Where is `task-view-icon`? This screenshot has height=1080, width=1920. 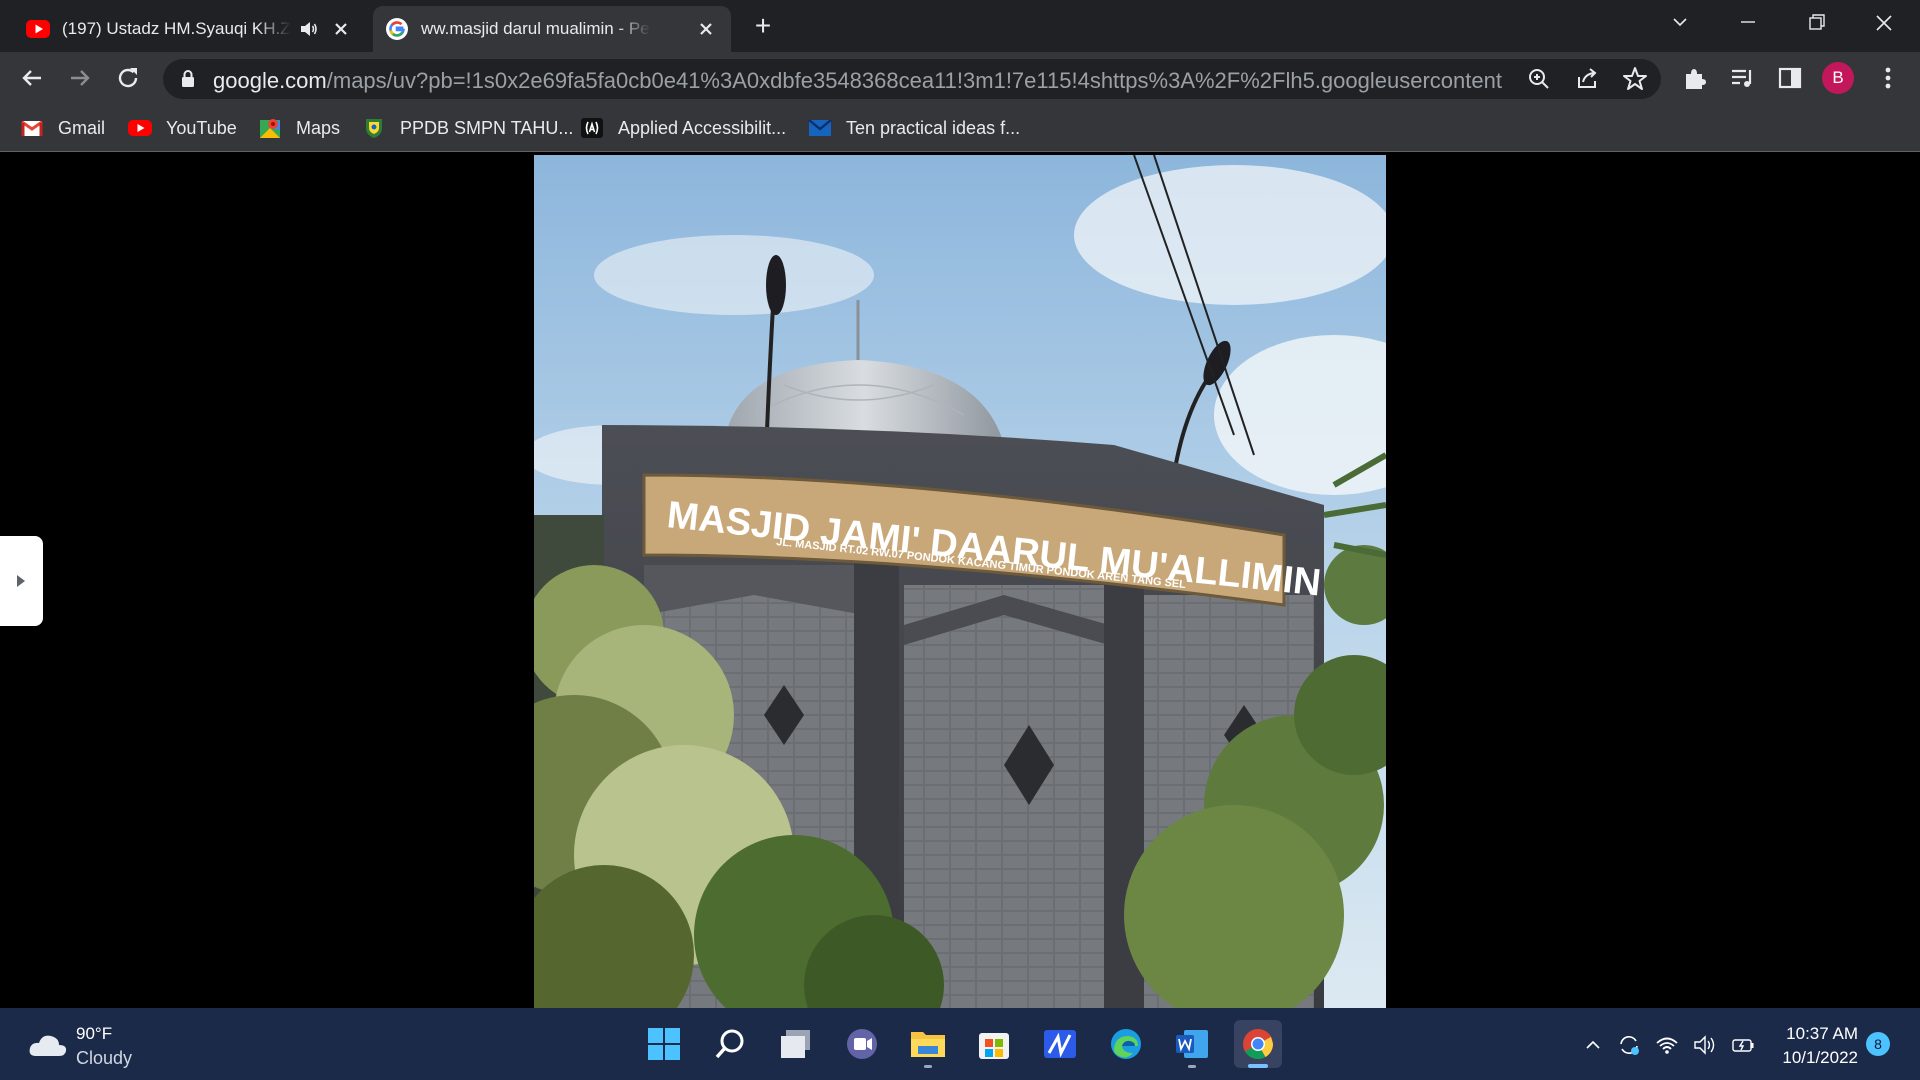 task-view-icon is located at coordinates (795, 1044).